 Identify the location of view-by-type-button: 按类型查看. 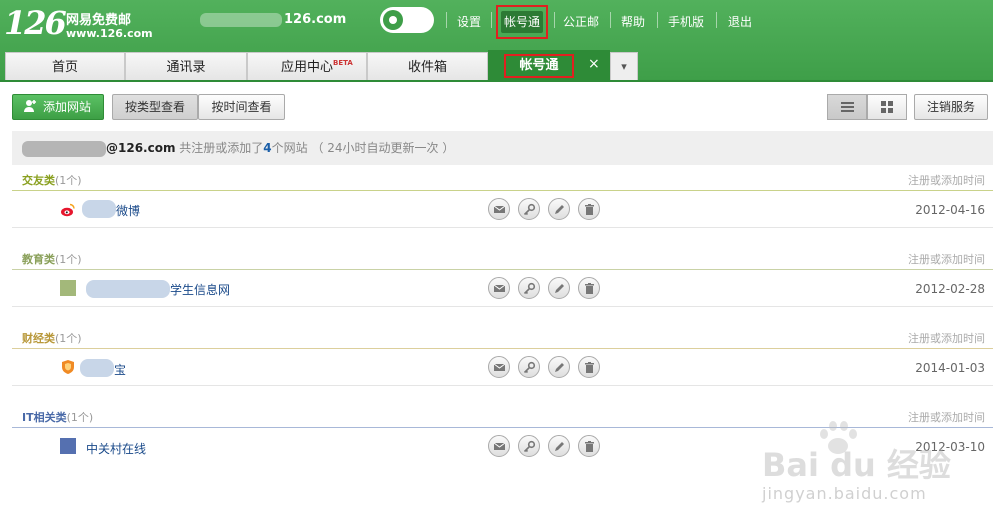
(155, 107).